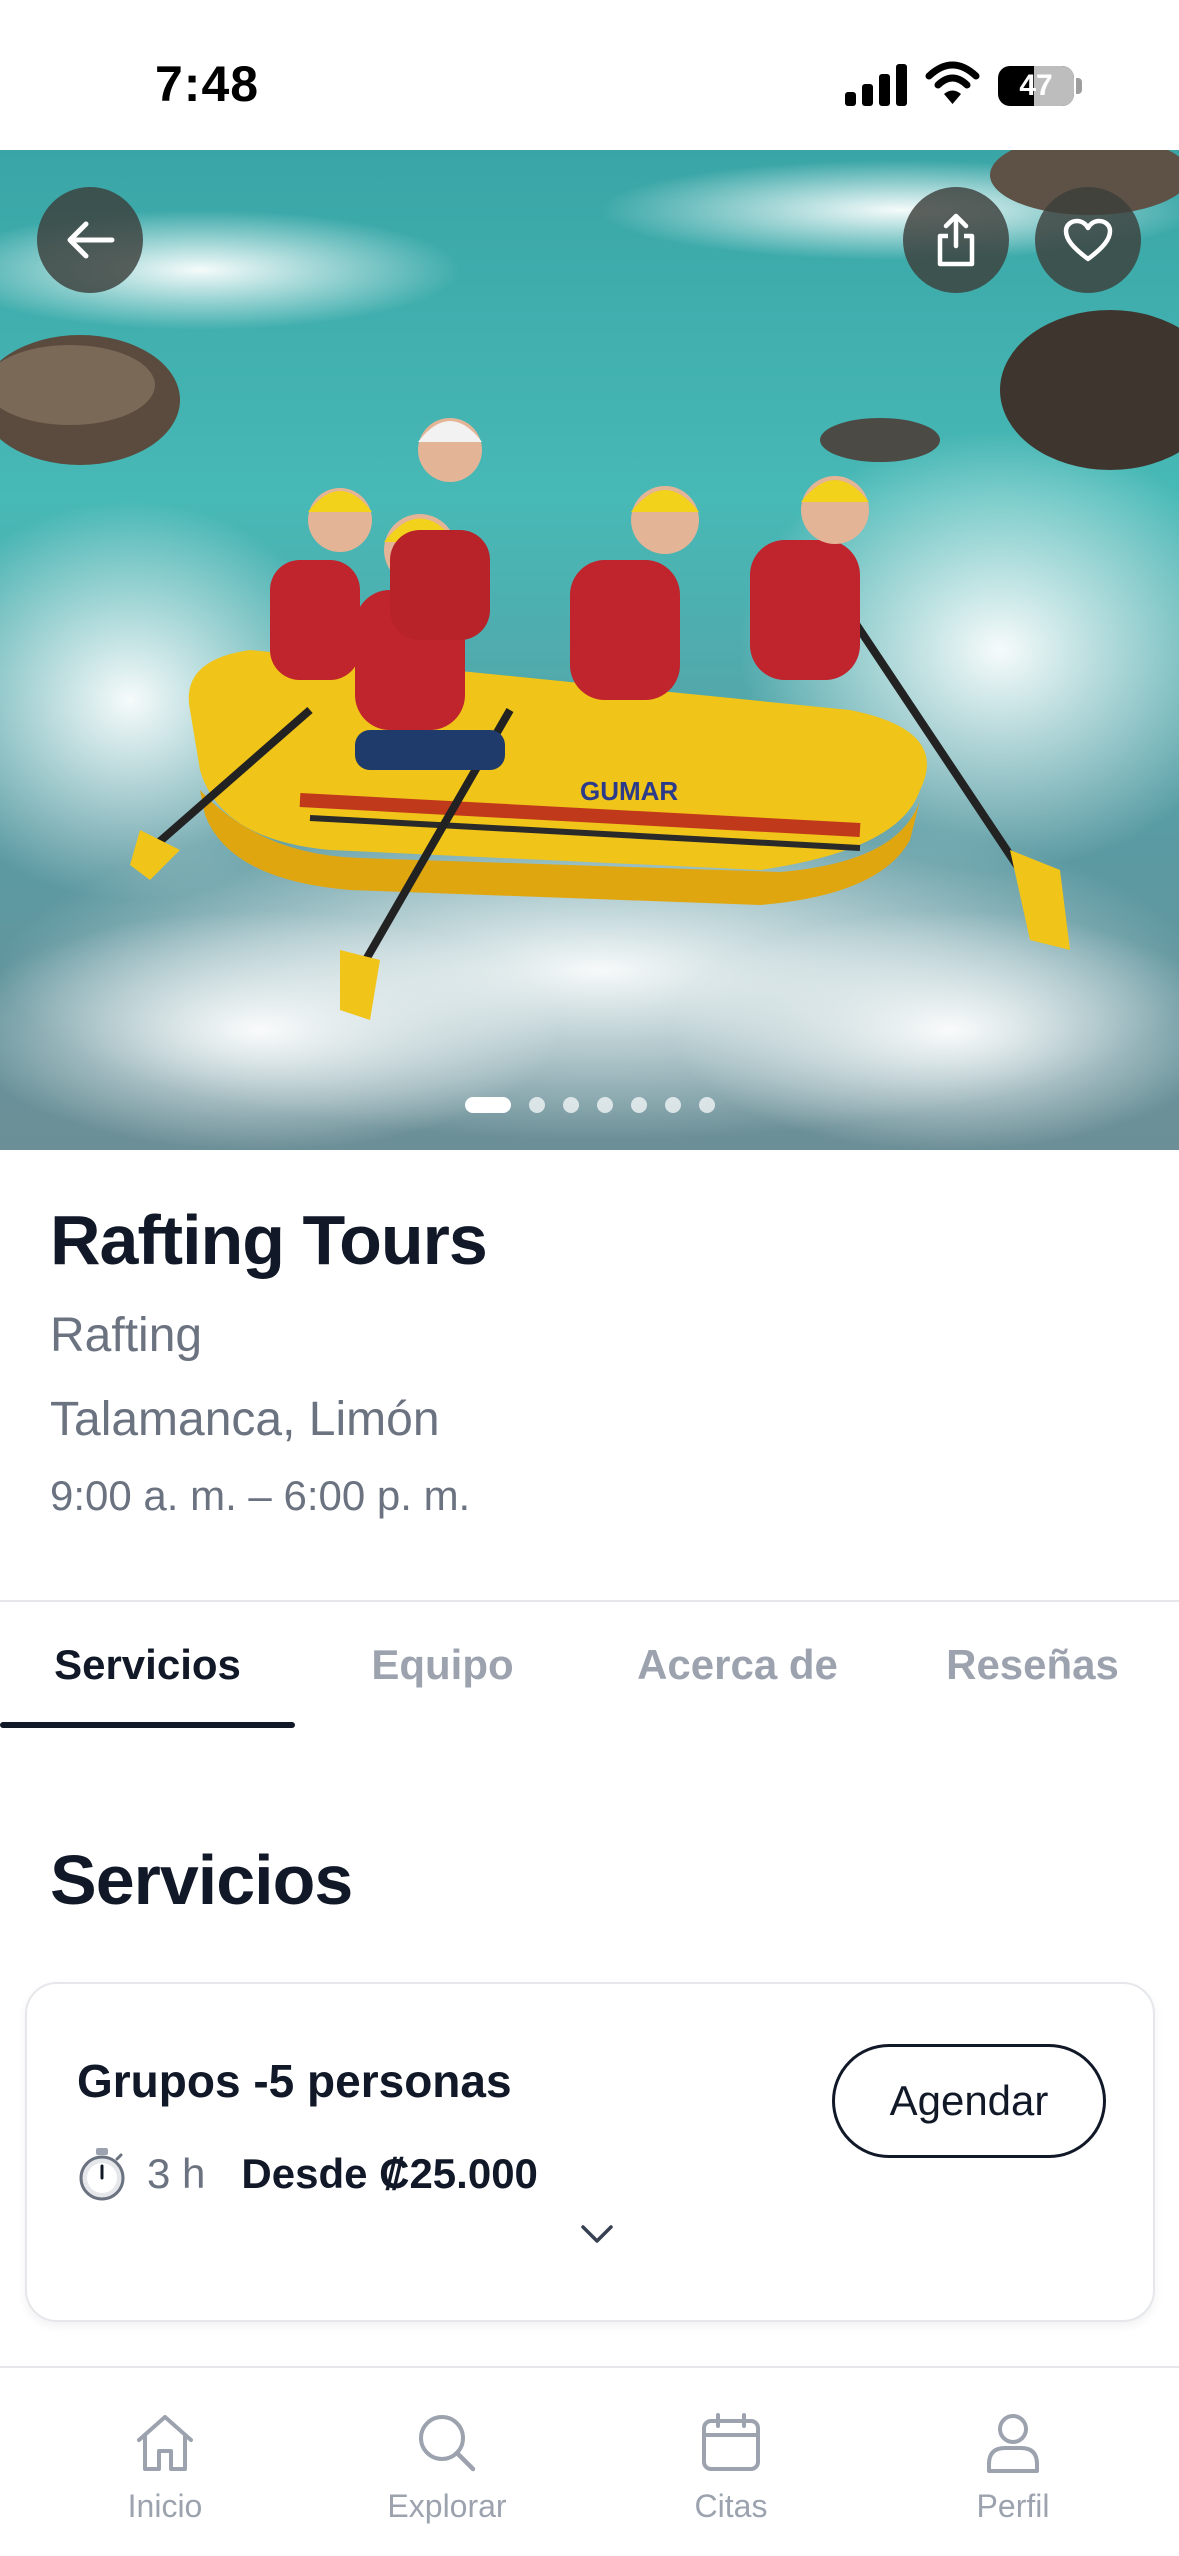  Describe the element at coordinates (447, 2443) in the screenshot. I see `search-icon` at that location.